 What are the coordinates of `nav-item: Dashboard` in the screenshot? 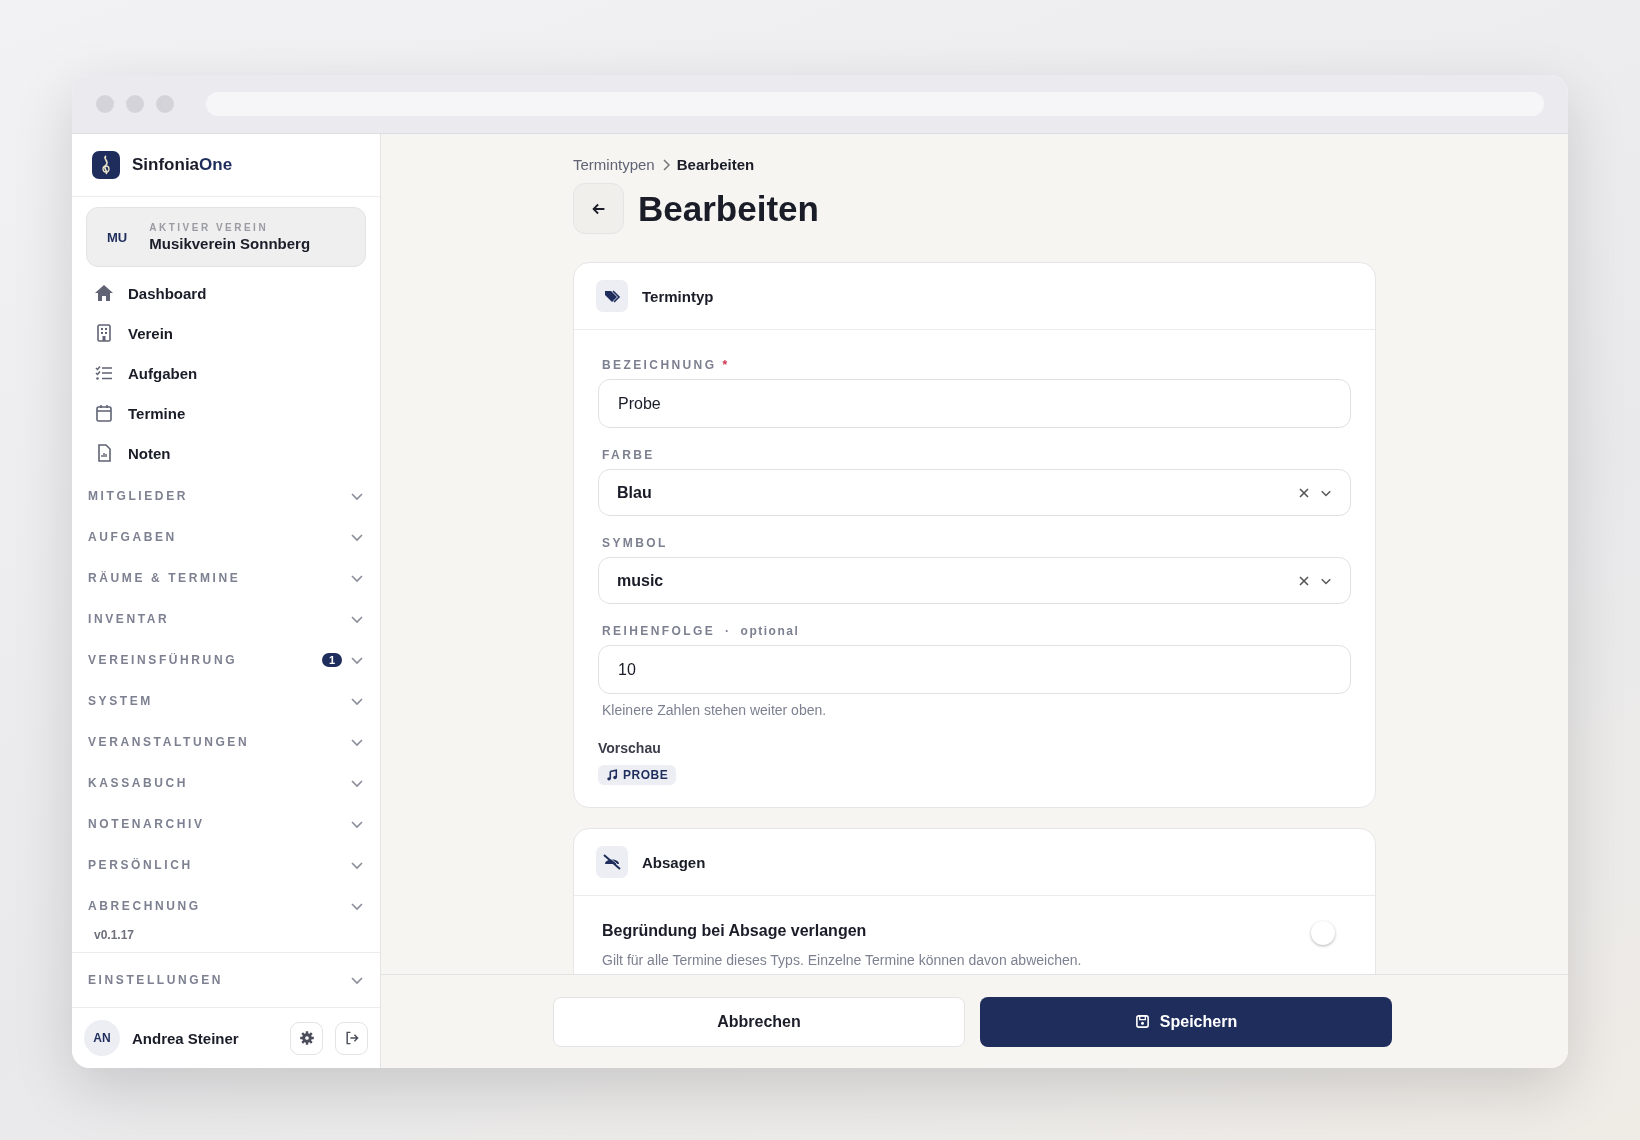 It's located at (226, 293).